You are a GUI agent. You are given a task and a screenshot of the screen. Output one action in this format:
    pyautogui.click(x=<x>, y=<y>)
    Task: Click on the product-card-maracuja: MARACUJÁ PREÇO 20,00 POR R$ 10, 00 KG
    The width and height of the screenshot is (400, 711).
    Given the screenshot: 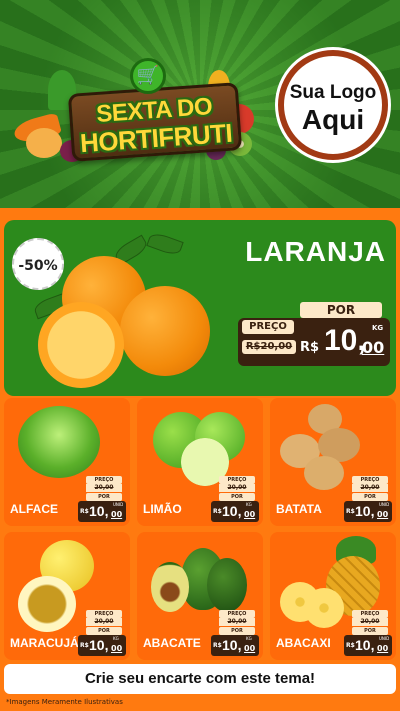 What is the action you would take?
    pyautogui.click(x=67, y=596)
    